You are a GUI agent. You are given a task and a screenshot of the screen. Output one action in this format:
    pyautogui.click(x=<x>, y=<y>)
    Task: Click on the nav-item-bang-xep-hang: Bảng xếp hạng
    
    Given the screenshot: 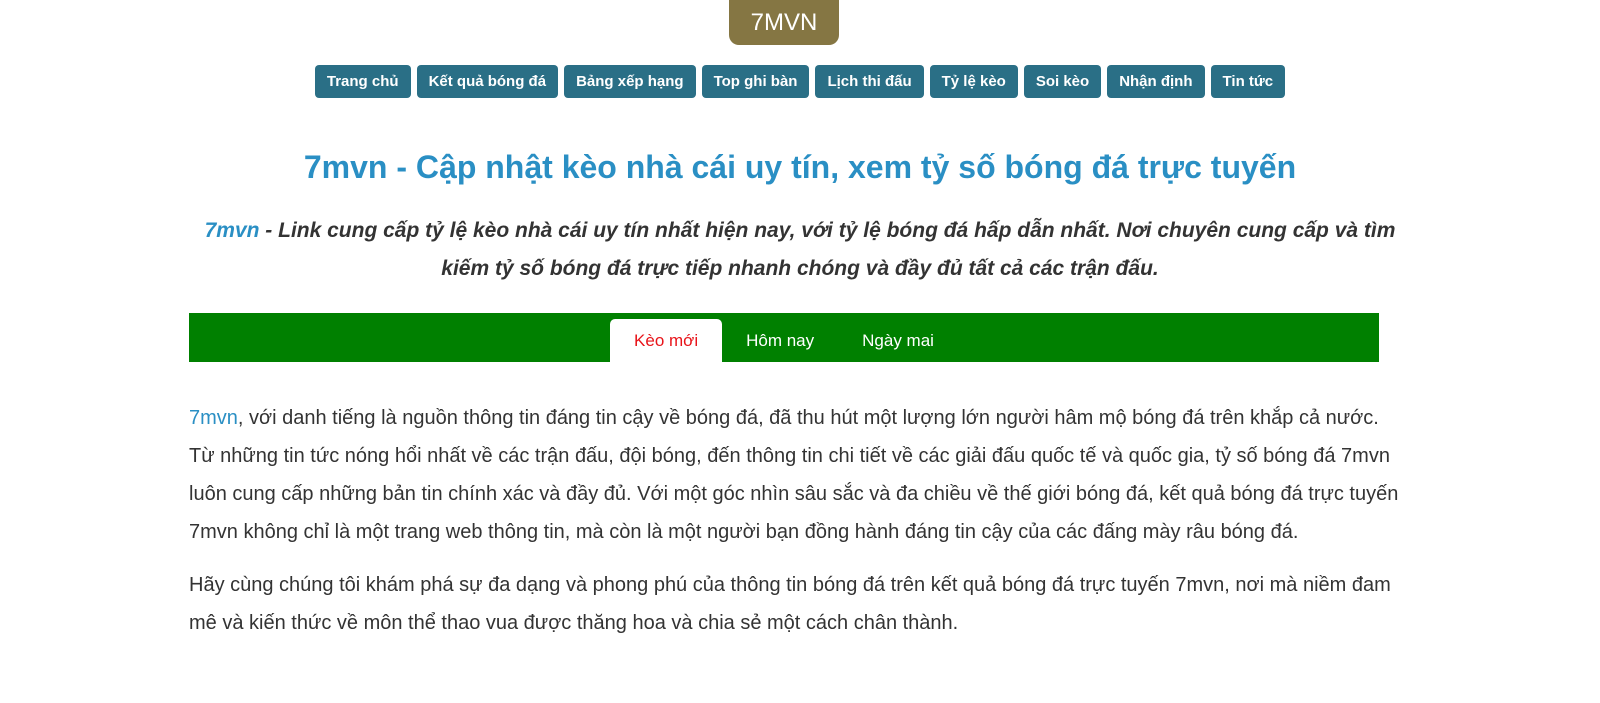 What is the action you would take?
    pyautogui.click(x=630, y=81)
    